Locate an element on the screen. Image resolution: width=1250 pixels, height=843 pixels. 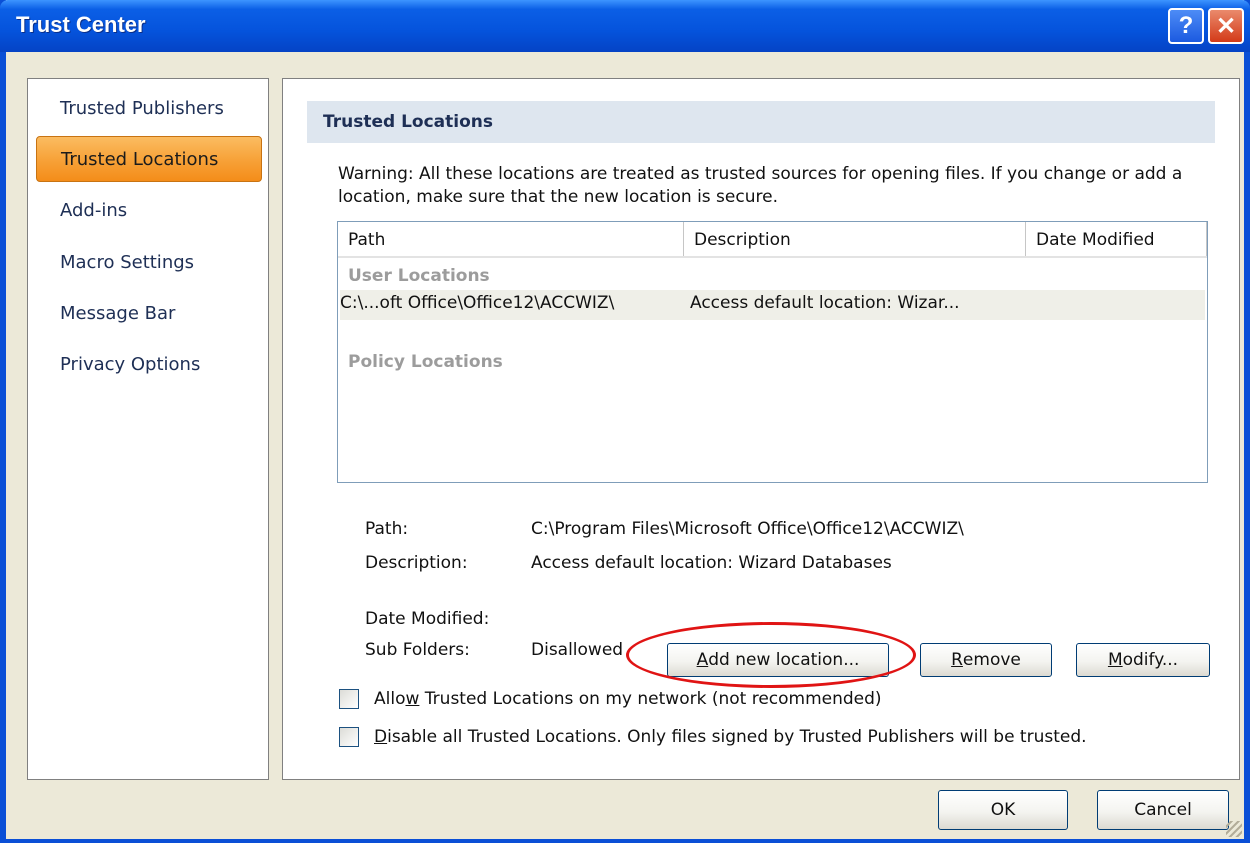
modify-label-key: M is located at coordinates (1115, 660).